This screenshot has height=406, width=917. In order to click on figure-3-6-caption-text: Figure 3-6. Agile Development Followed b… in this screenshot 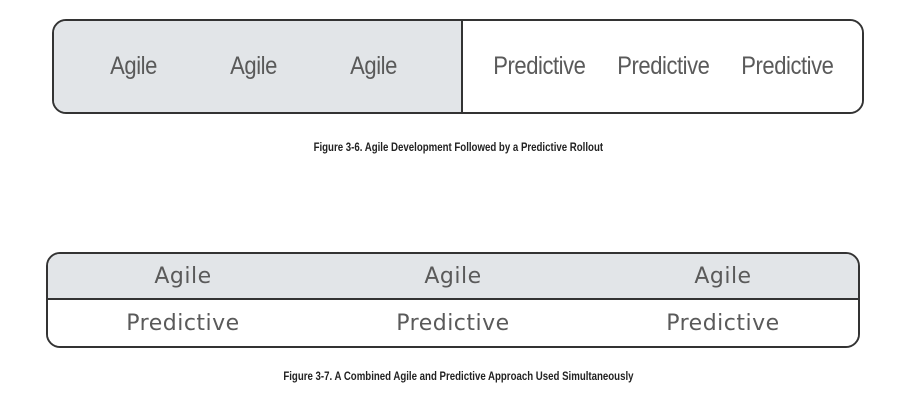, I will do `click(458, 148)`.